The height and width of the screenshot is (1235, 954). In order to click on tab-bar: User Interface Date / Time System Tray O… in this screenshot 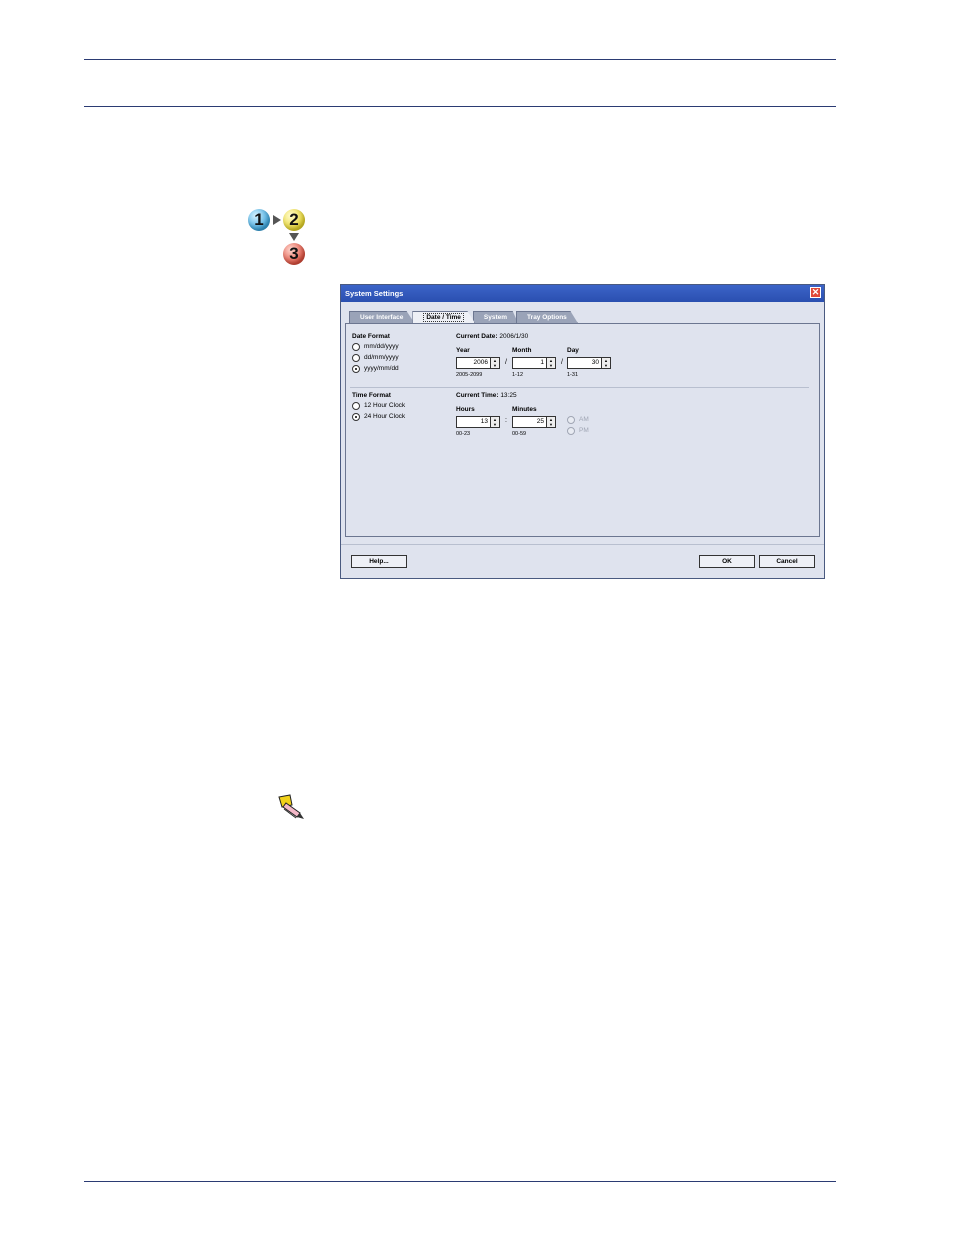, I will do `click(463, 317)`.